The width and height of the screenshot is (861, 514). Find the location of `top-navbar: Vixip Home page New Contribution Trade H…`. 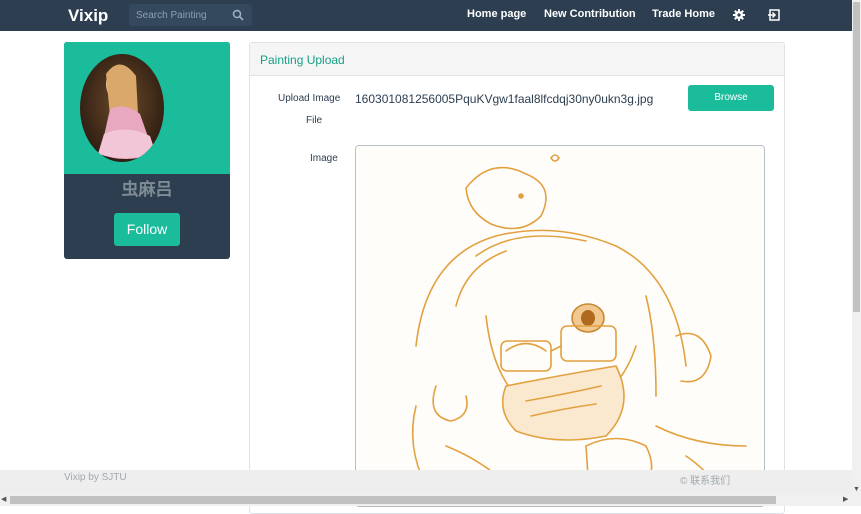

top-navbar: Vixip Home page New Contribution Trade H… is located at coordinates (426, 15).